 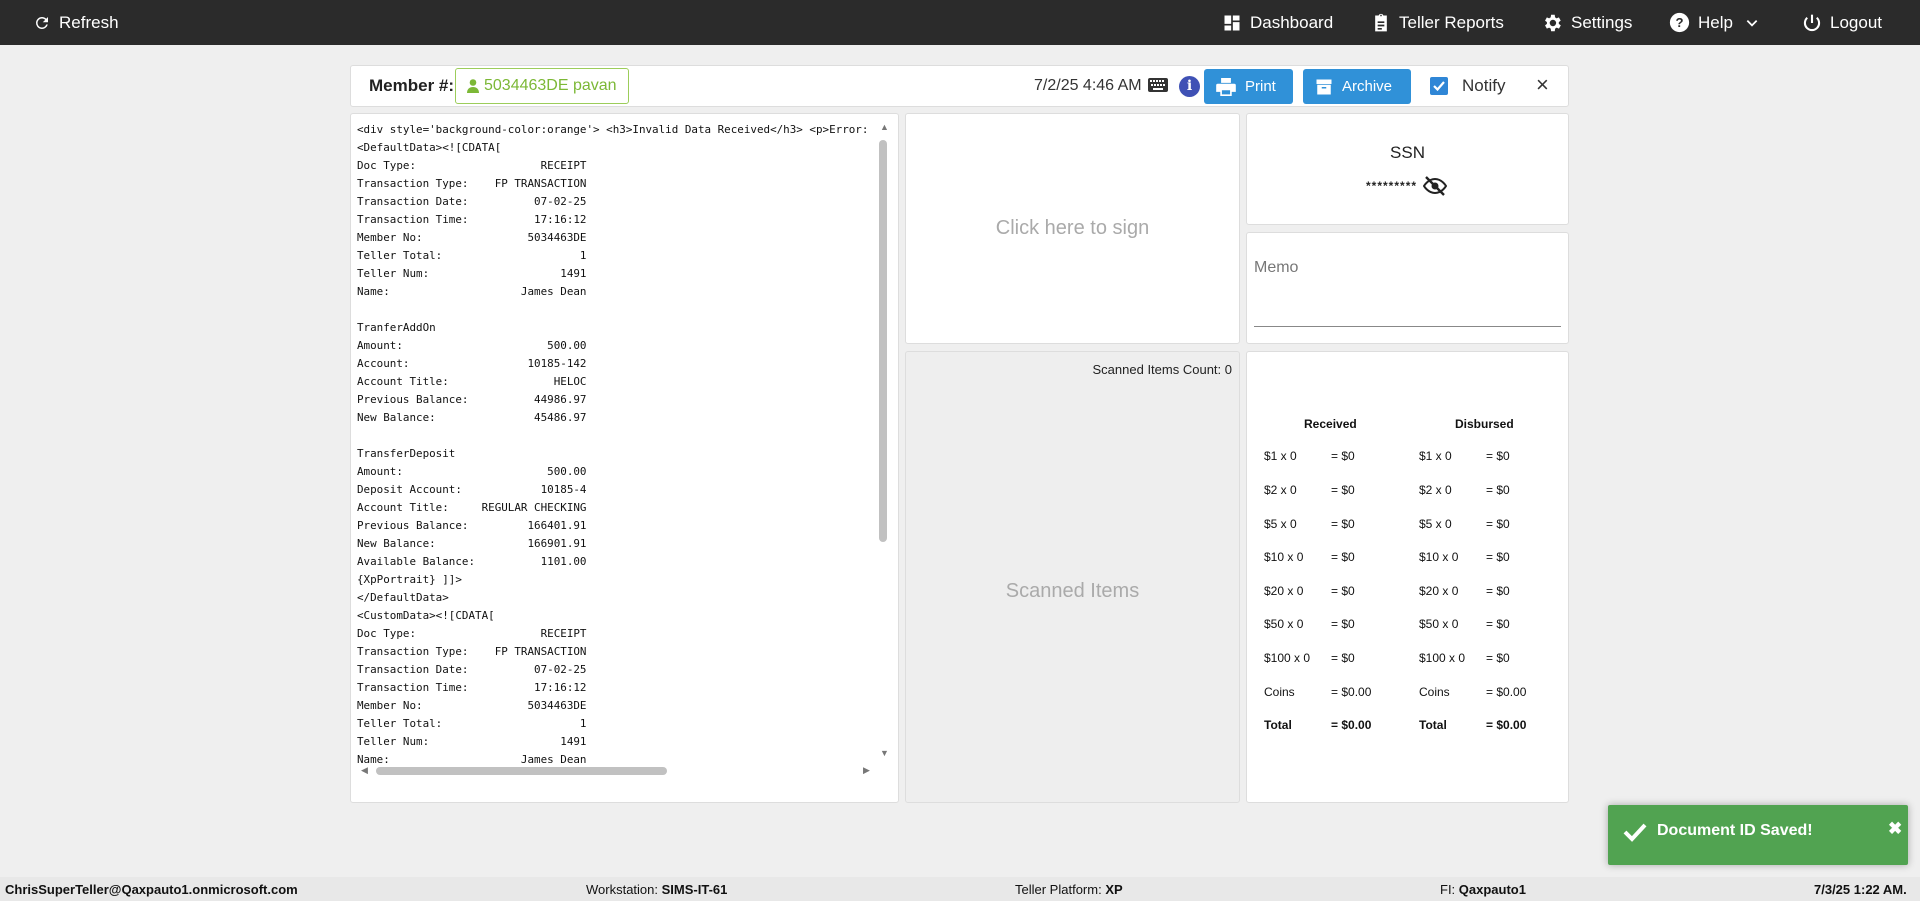 What do you see at coordinates (1439, 557) in the screenshot?
I see `disbursed-denomination: $10 x 0` at bounding box center [1439, 557].